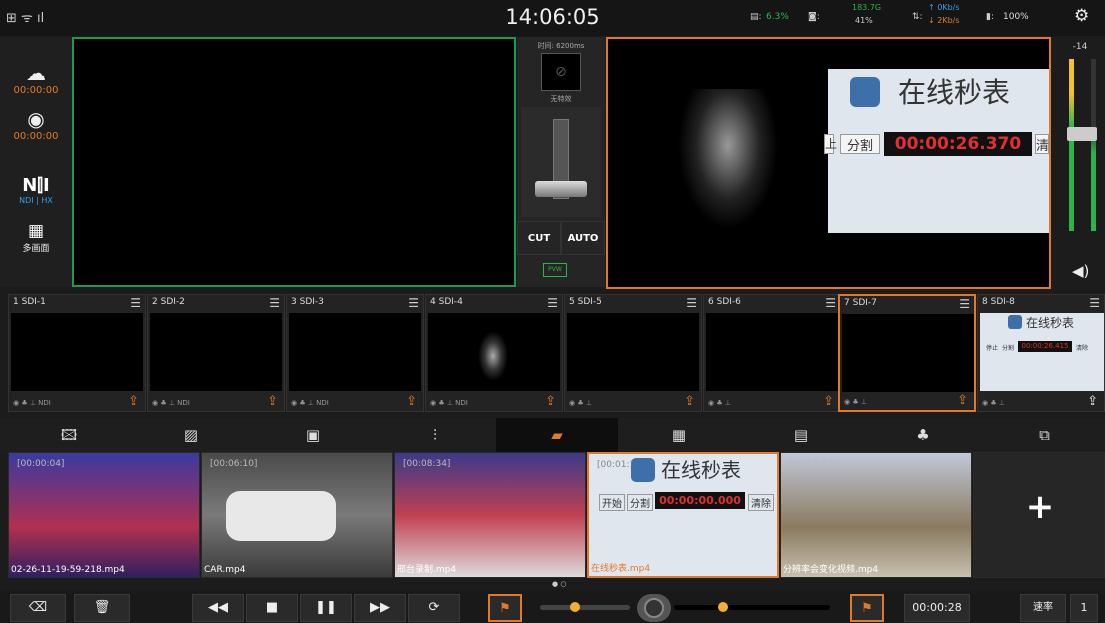  What do you see at coordinates (313, 435) in the screenshot?
I see `tab-pip: ▣` at bounding box center [313, 435].